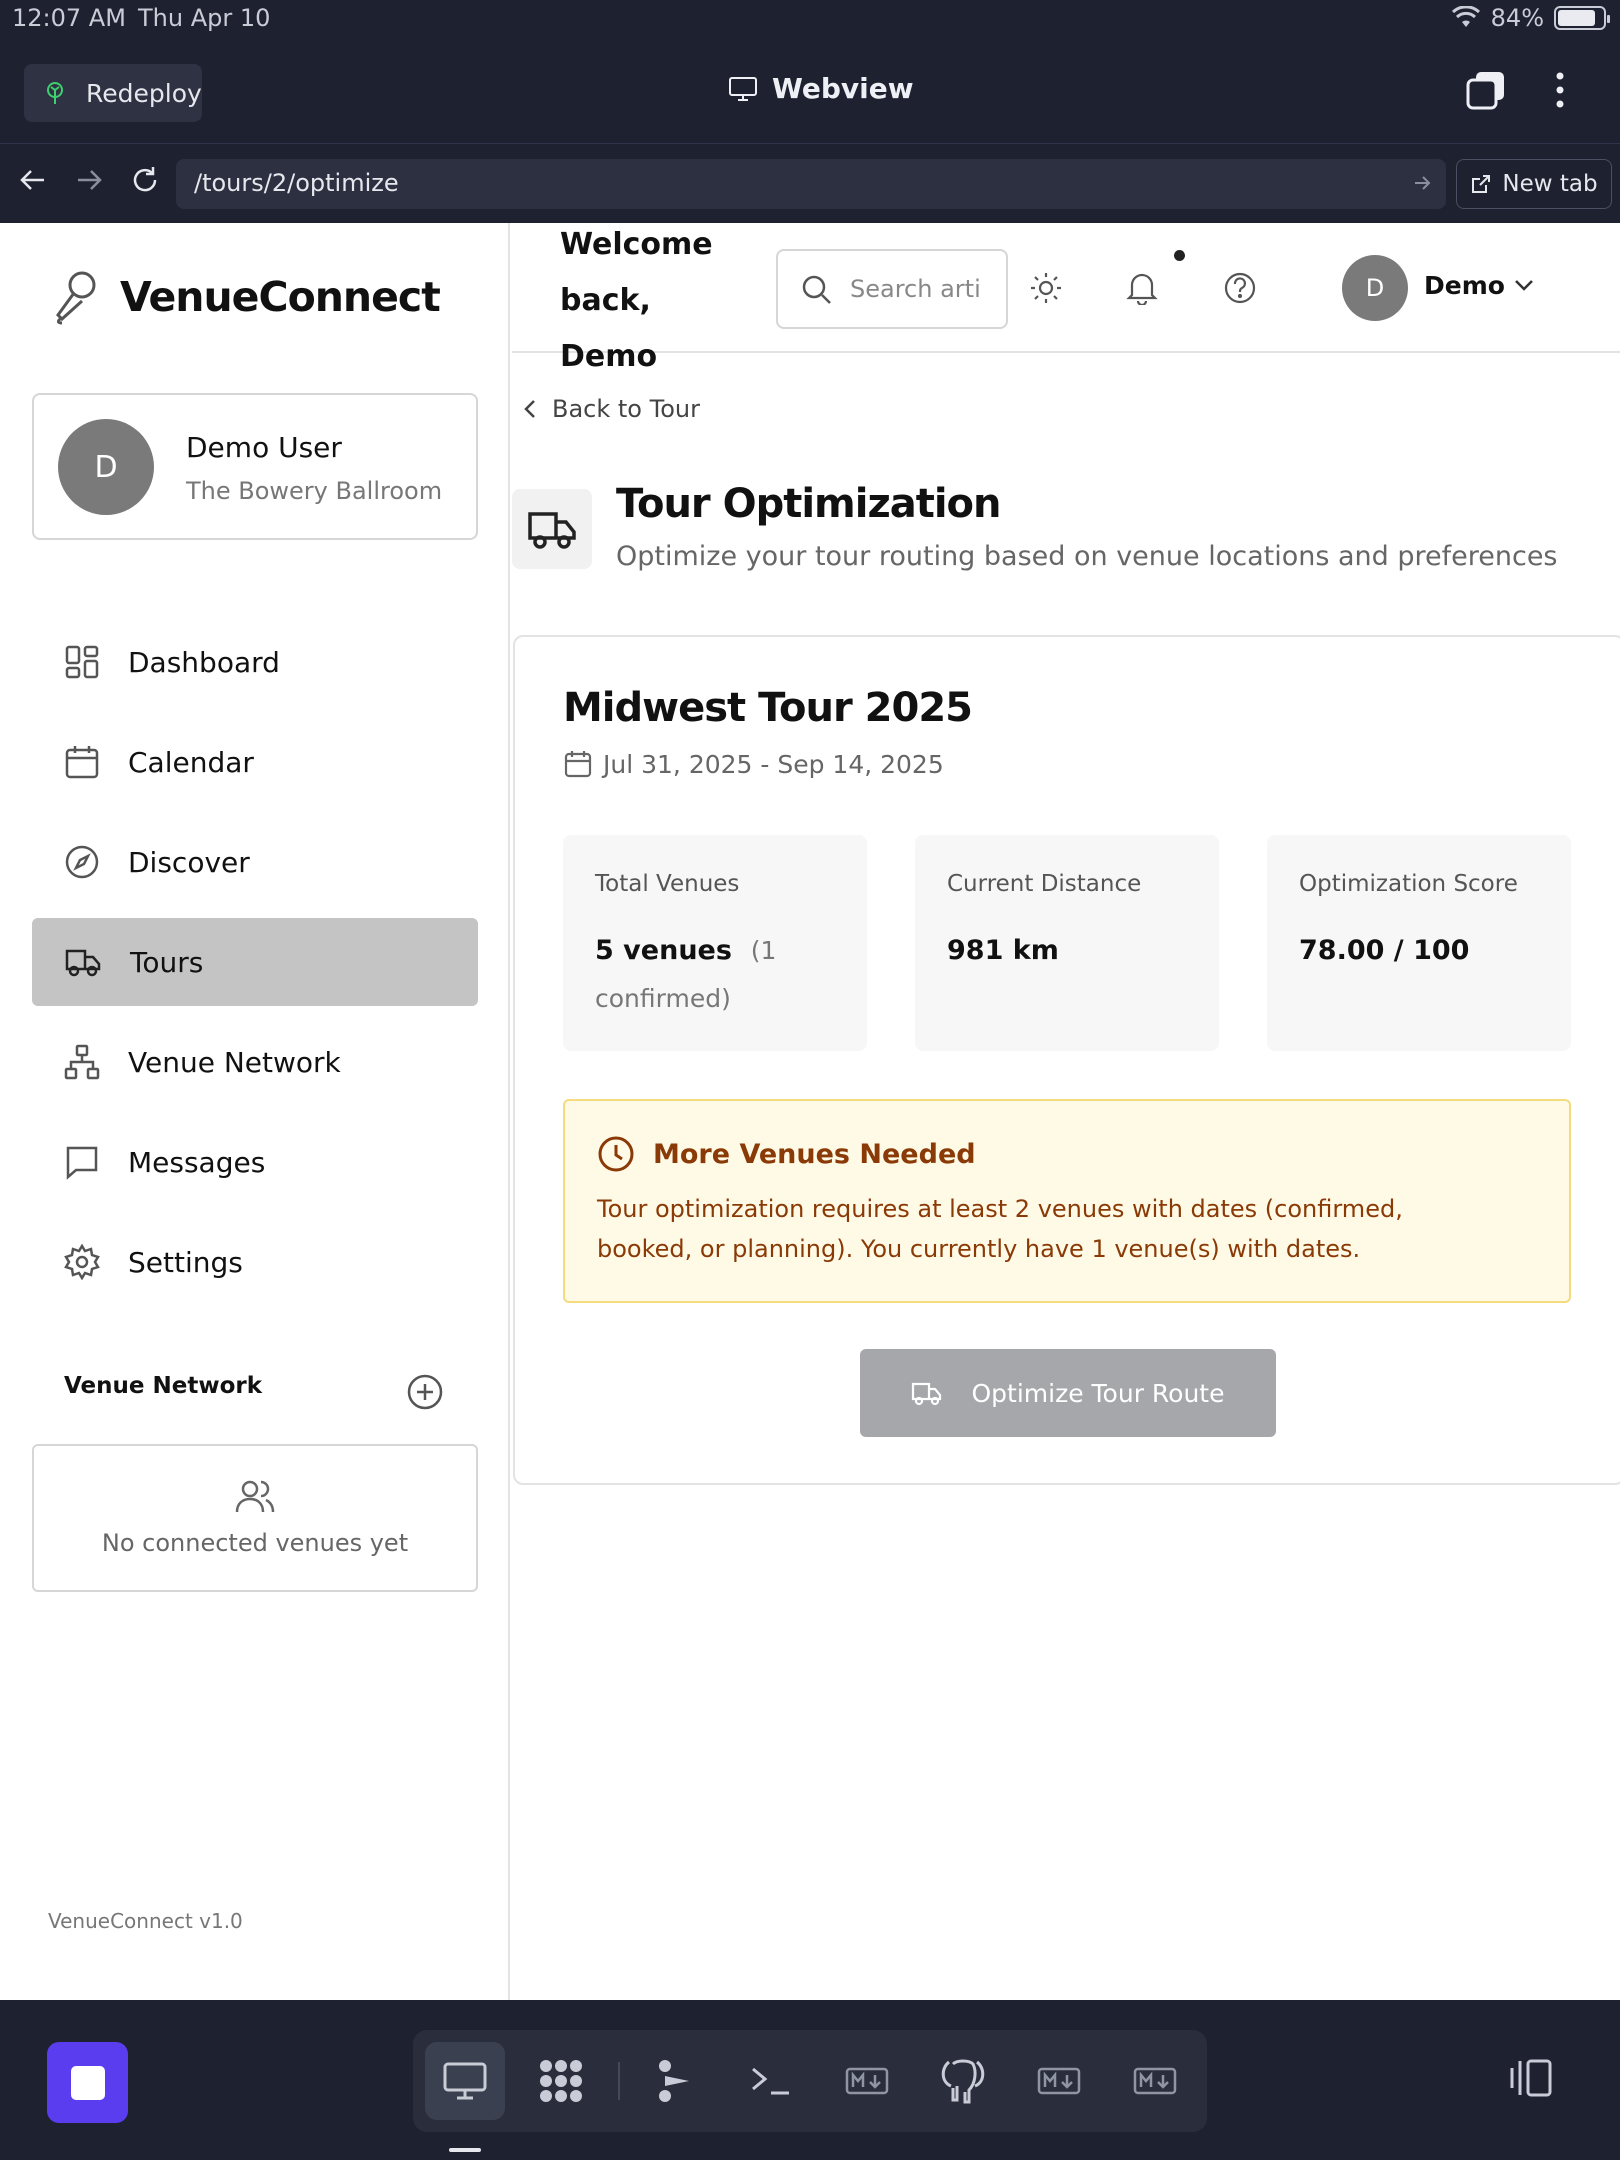 This screenshot has width=1620, height=2160. Describe the element at coordinates (314, 491) in the screenshot. I see `user-venue: The Bowery Ballroom` at that location.